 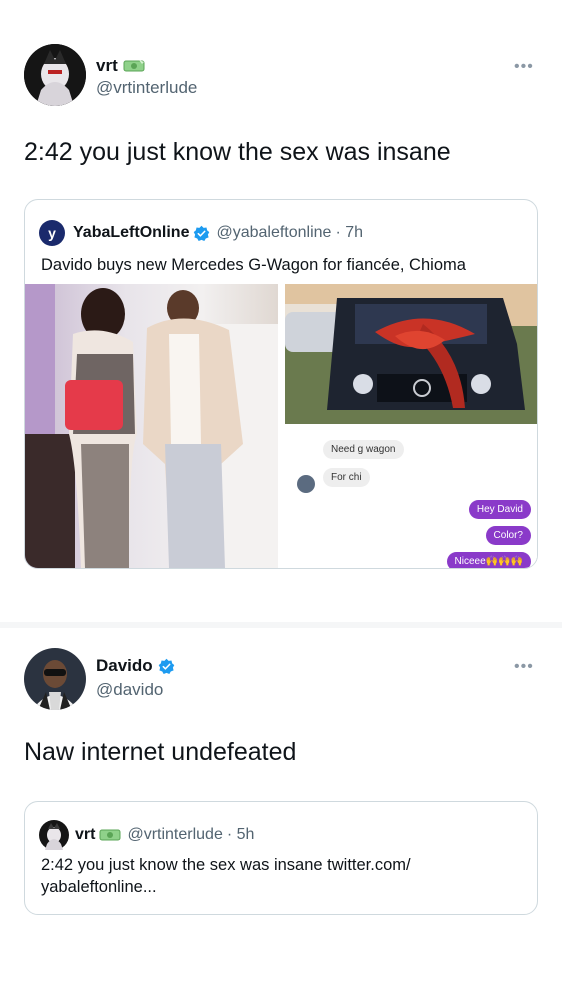 I want to click on avatar-davido, so click(x=55, y=679).